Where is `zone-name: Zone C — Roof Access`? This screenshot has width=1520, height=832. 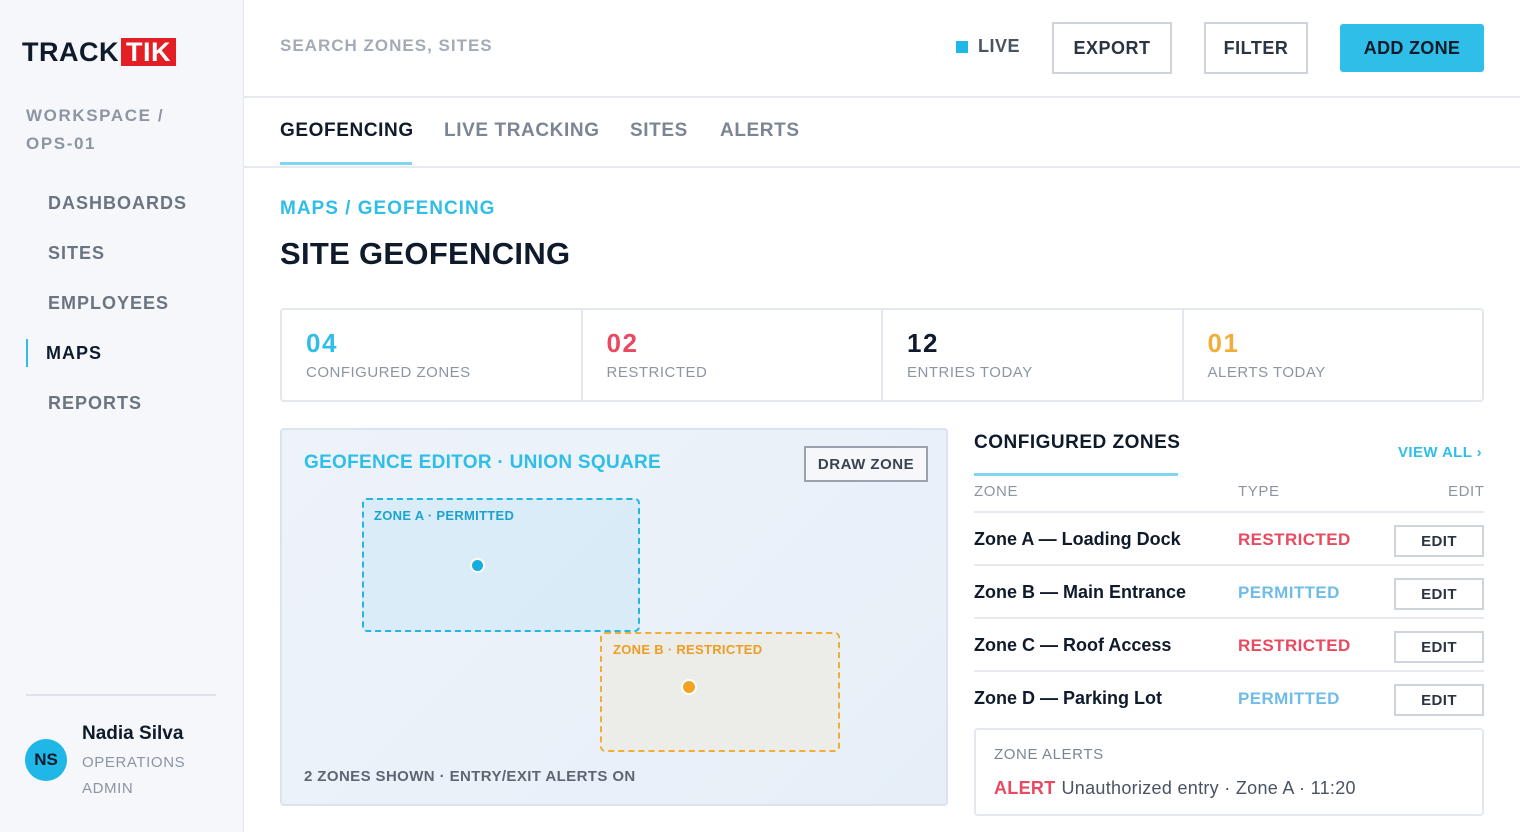 zone-name: Zone C — Roof Access is located at coordinates (1073, 645).